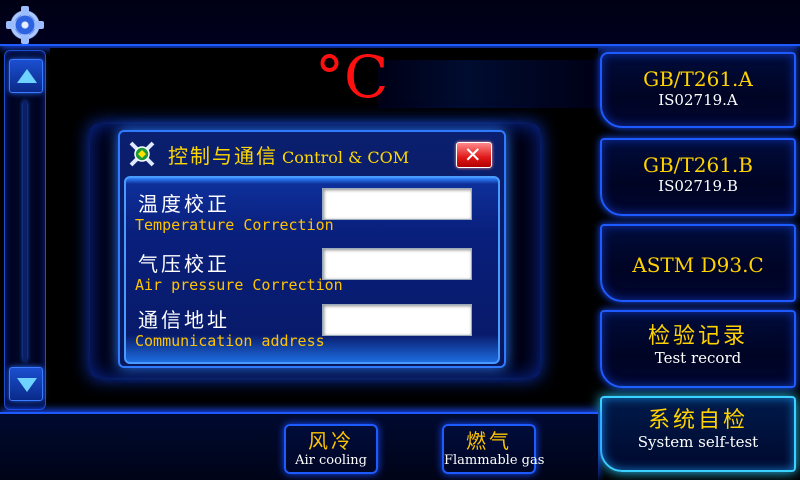 This screenshot has width=800, height=480. I want to click on dialog-header: 控制与通信 Control & COM ✕, so click(312, 154).